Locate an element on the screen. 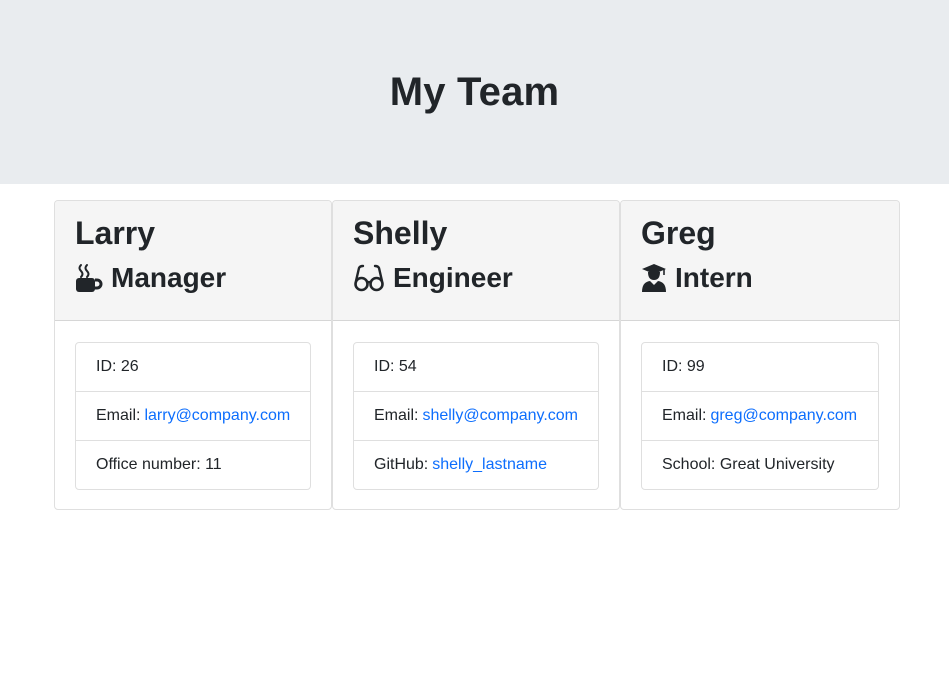 The image size is (949, 690). employee-id: ID: 54 is located at coordinates (476, 367).